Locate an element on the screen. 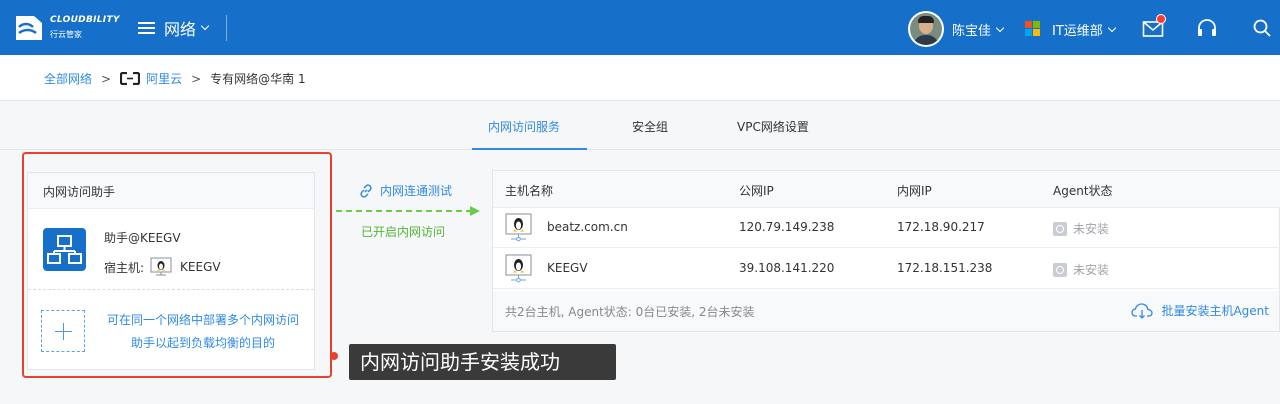 This screenshot has width=1280, height=404. private-ip: 172.18.90.217 is located at coordinates (941, 227).